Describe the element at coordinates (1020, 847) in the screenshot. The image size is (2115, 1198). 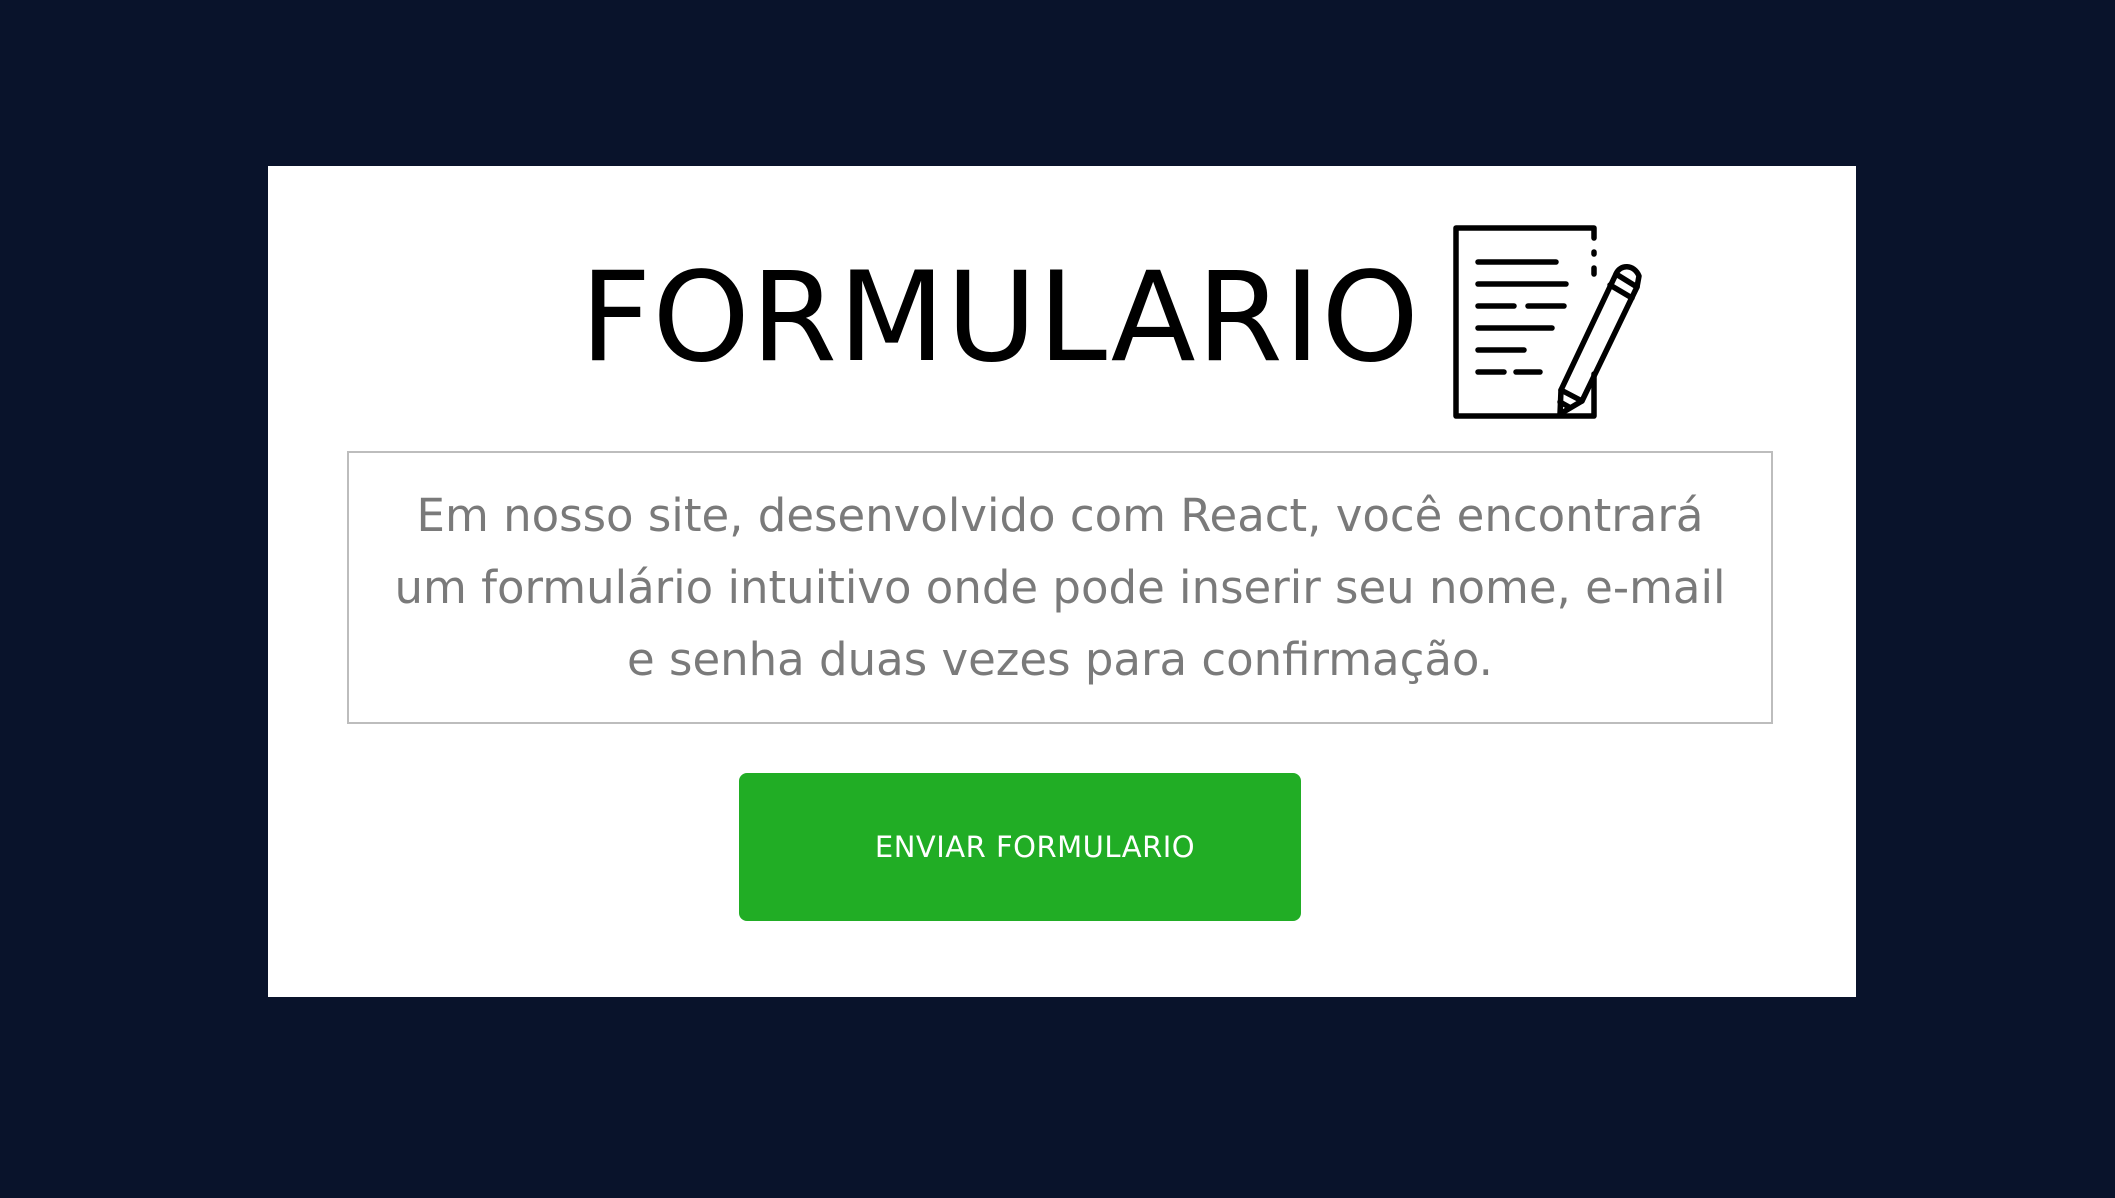
I see `submit-form-button: ENVIAR FORMULARIO` at that location.